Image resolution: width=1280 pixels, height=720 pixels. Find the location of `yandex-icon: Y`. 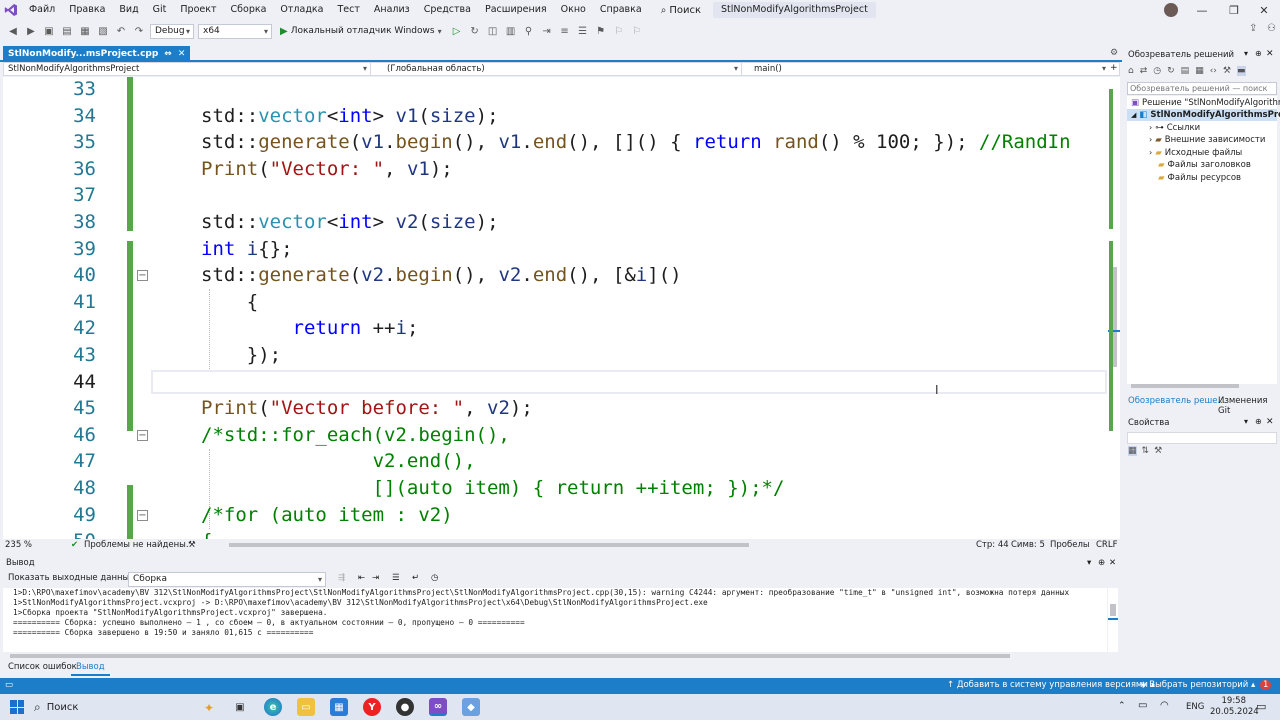

yandex-icon: Y is located at coordinates (372, 707).